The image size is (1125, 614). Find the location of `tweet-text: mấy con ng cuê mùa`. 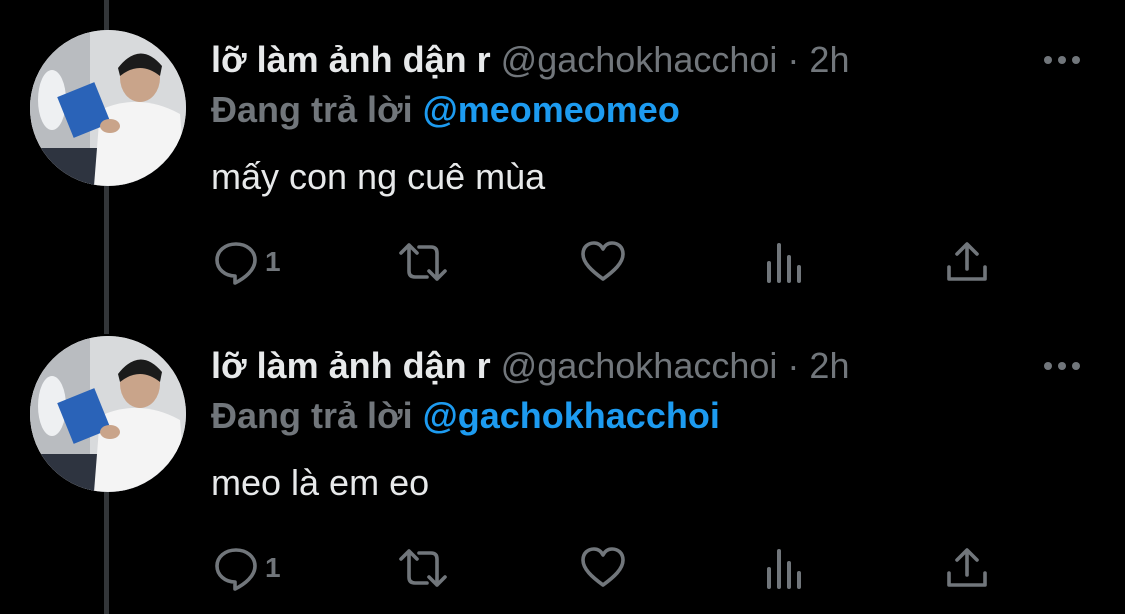

tweet-text: mấy con ng cuê mùa is located at coordinates (378, 176).